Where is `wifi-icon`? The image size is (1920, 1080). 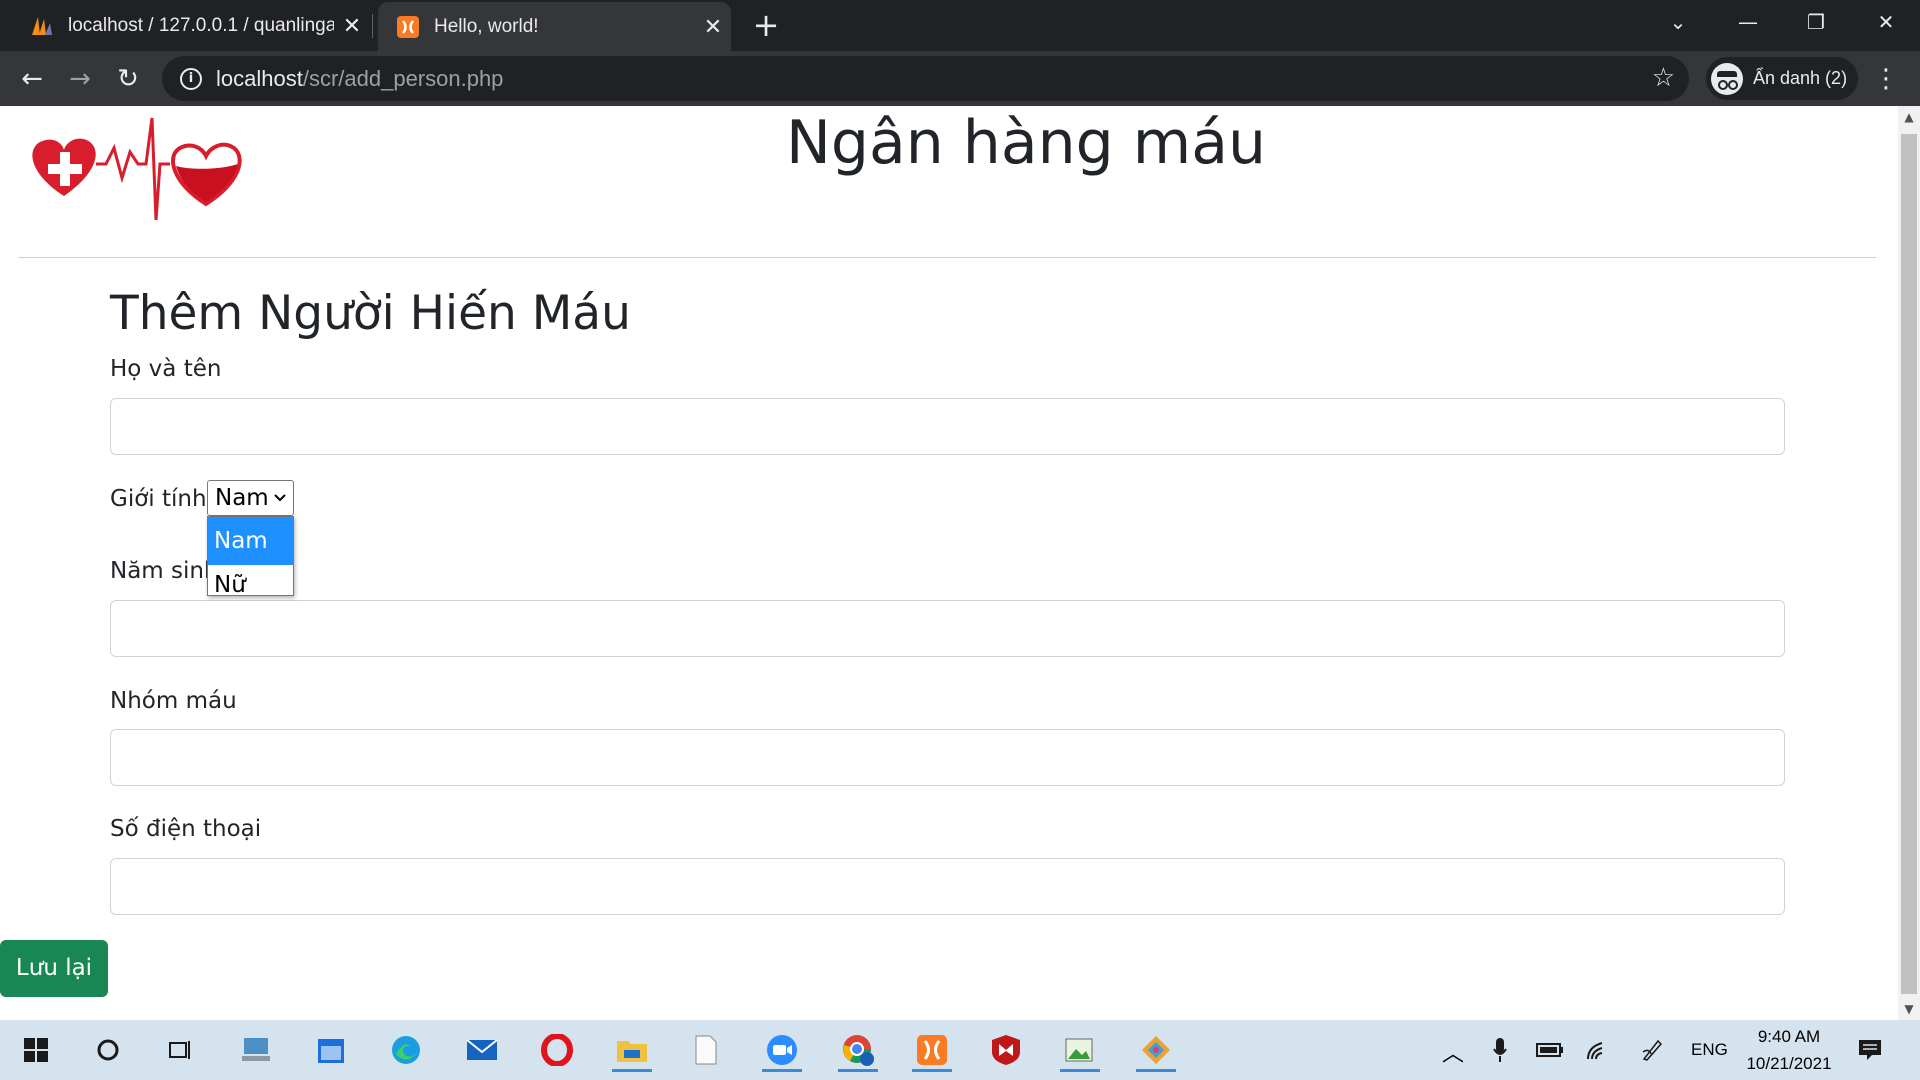
wifi-icon is located at coordinates (1598, 1050).